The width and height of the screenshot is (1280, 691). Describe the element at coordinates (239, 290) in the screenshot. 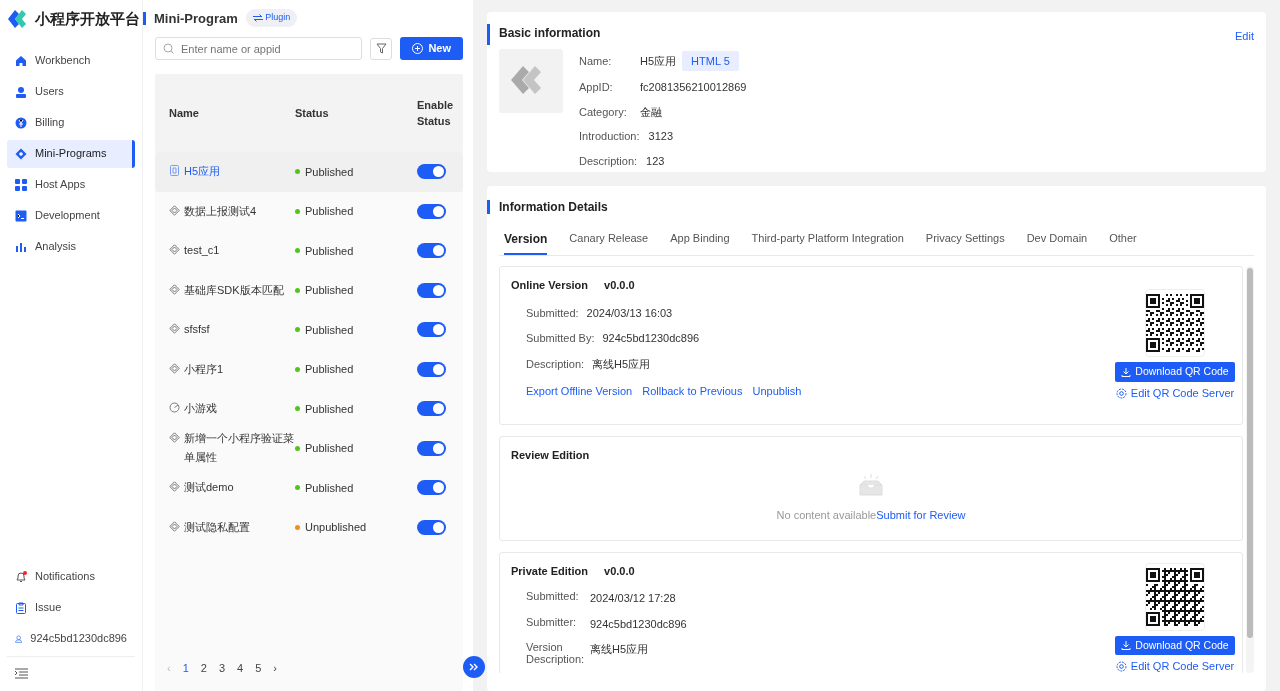

I see `app-name: 基础库SDK版本匹配` at that location.